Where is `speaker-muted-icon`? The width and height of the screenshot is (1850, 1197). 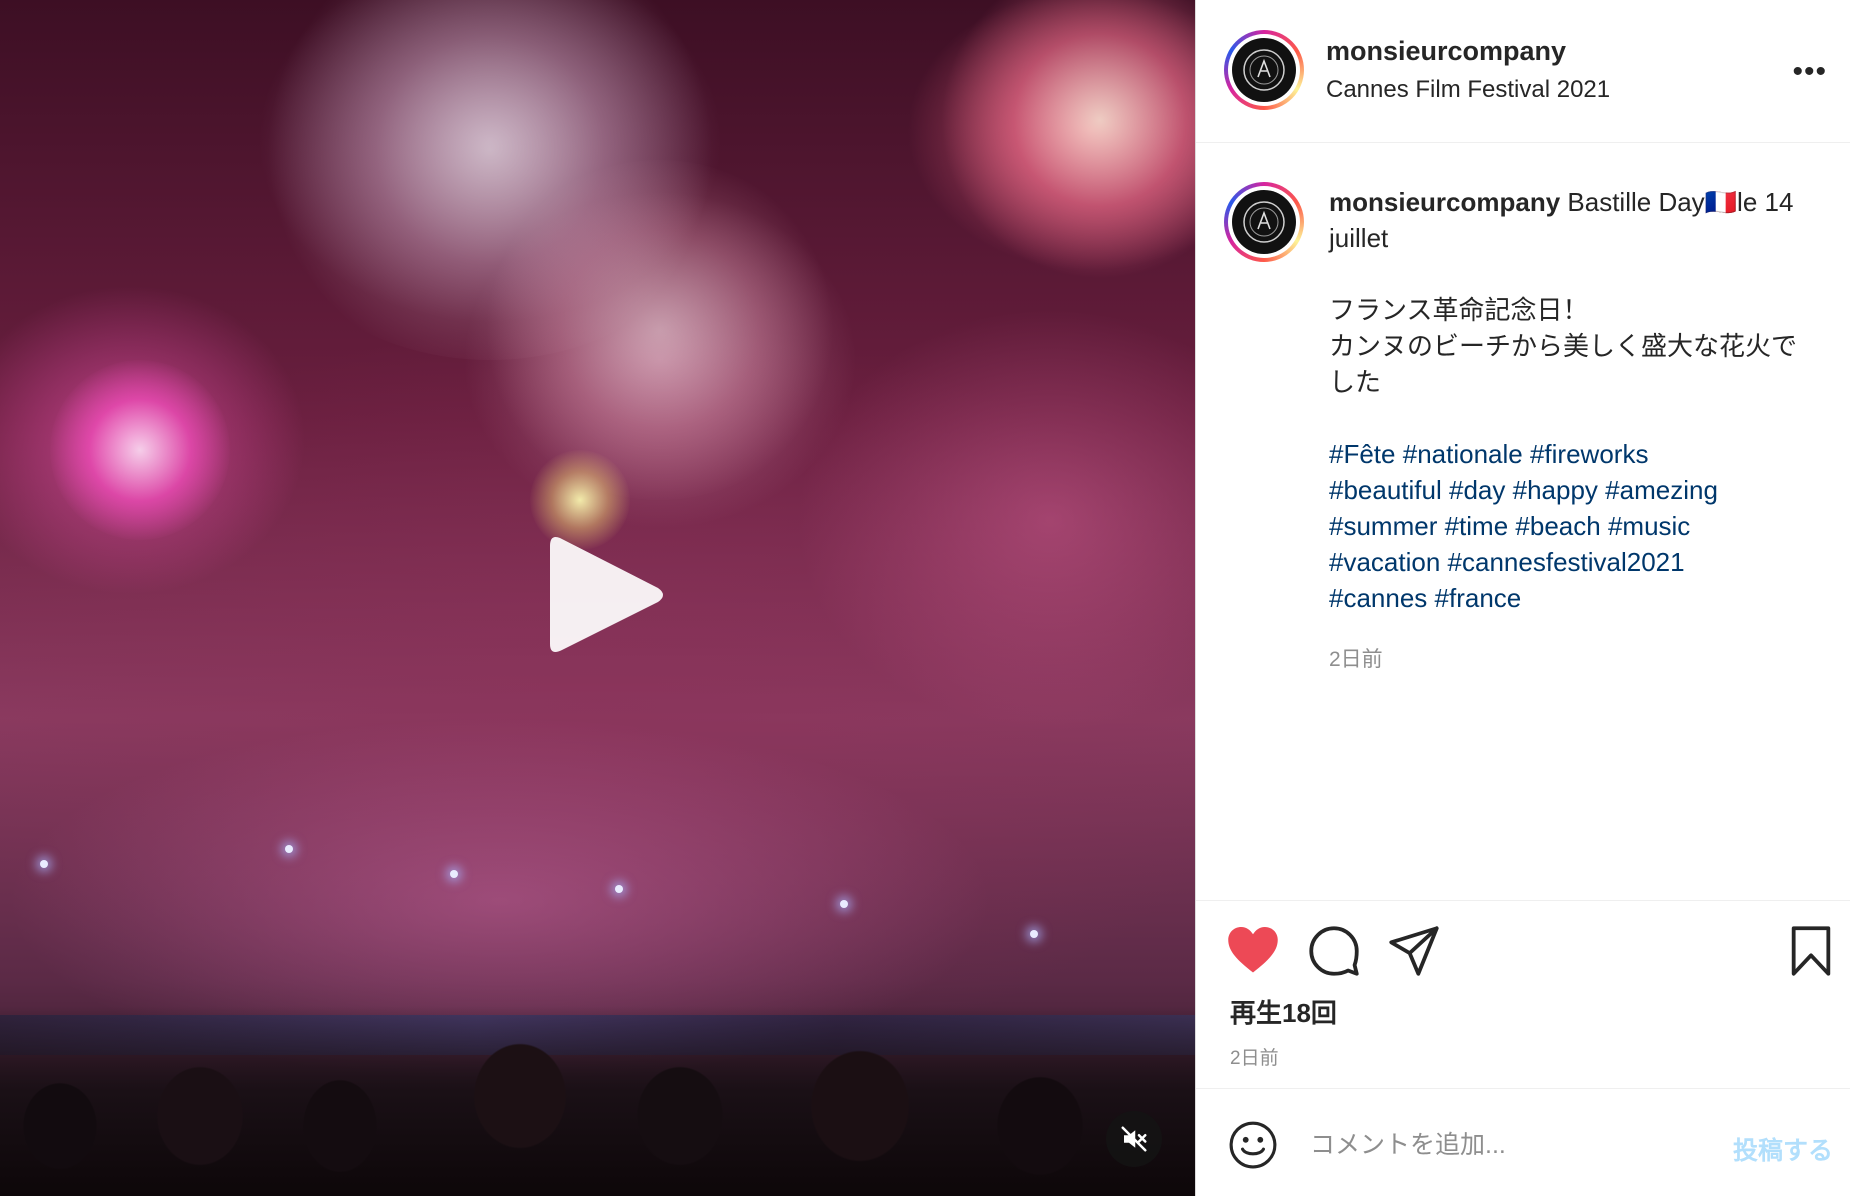
speaker-muted-icon is located at coordinates (1134, 1139).